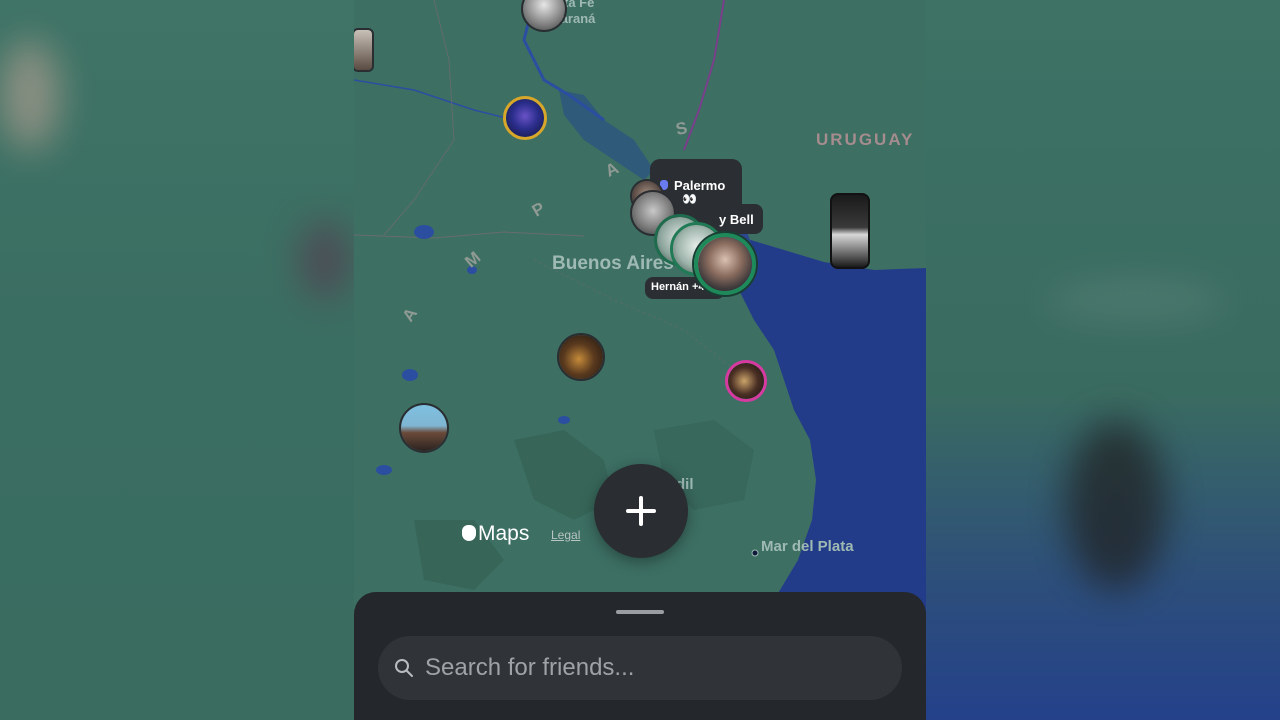 The height and width of the screenshot is (720, 1280). What do you see at coordinates (565, 535) in the screenshot?
I see `legal-link: Legal` at bounding box center [565, 535].